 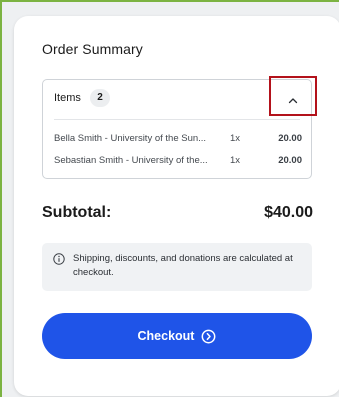 I want to click on items-label: Items, so click(x=67, y=98).